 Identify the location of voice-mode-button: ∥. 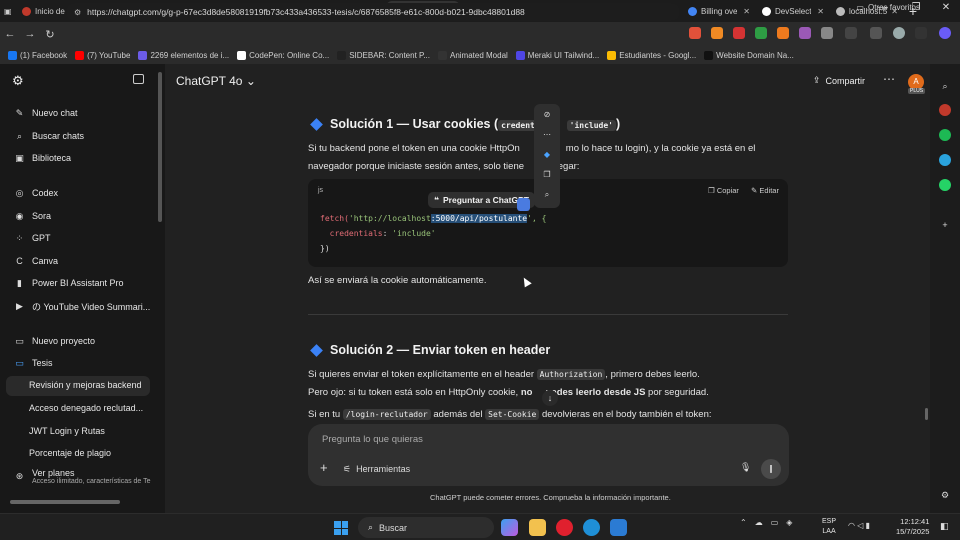
(771, 469).